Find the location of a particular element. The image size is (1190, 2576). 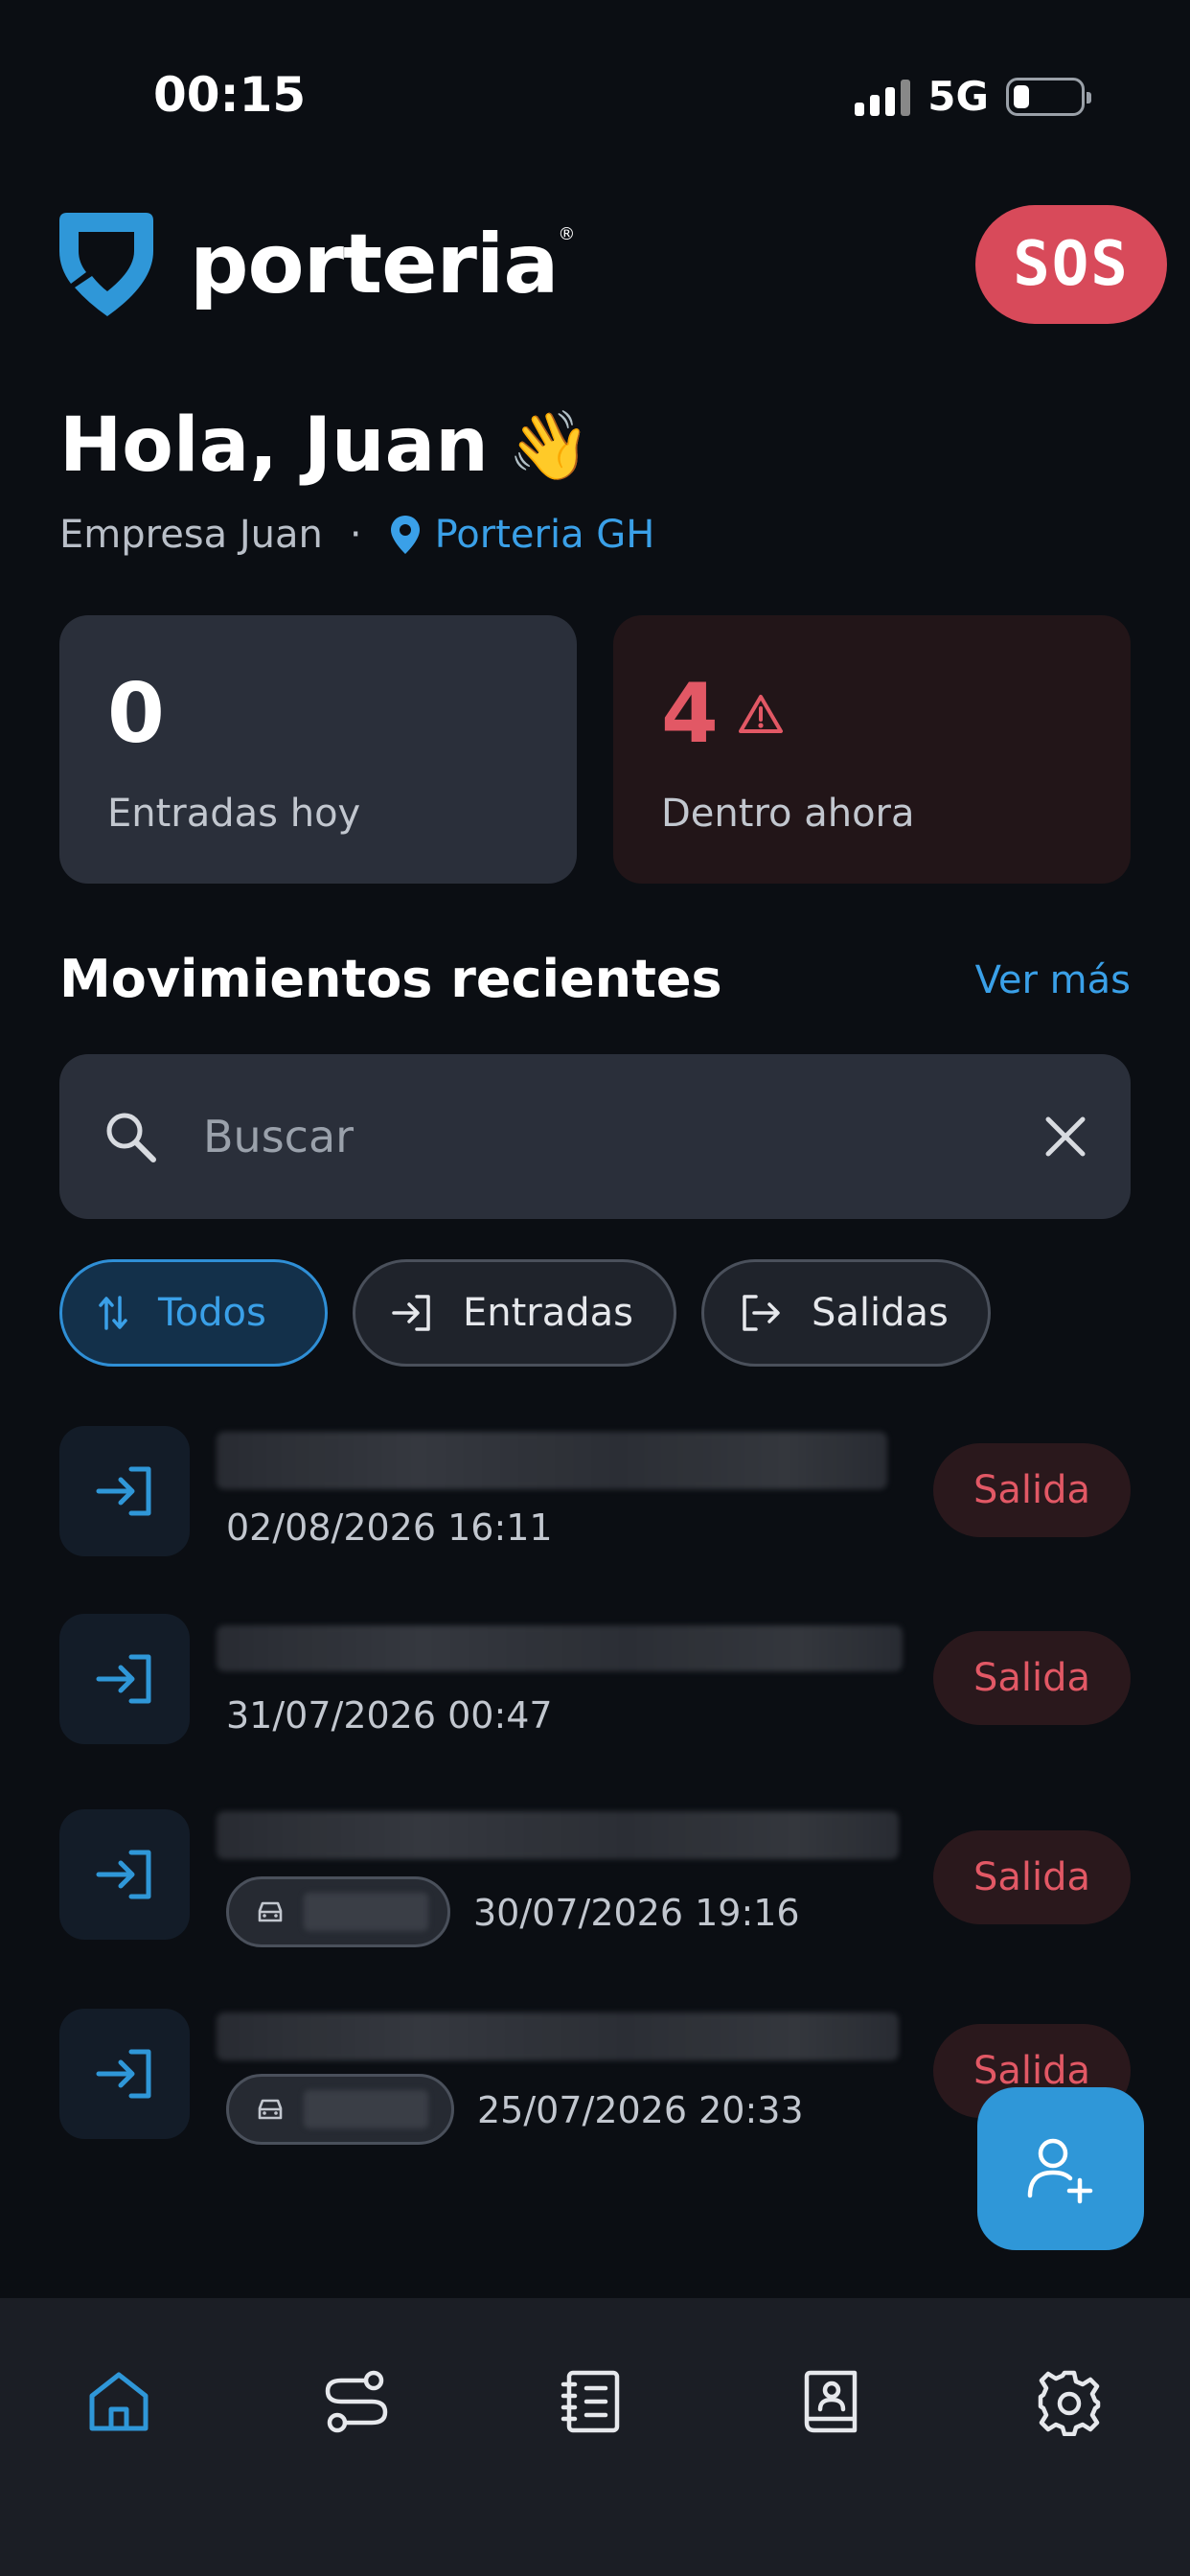

status-bar: 00:15 5G is located at coordinates (595, 96).